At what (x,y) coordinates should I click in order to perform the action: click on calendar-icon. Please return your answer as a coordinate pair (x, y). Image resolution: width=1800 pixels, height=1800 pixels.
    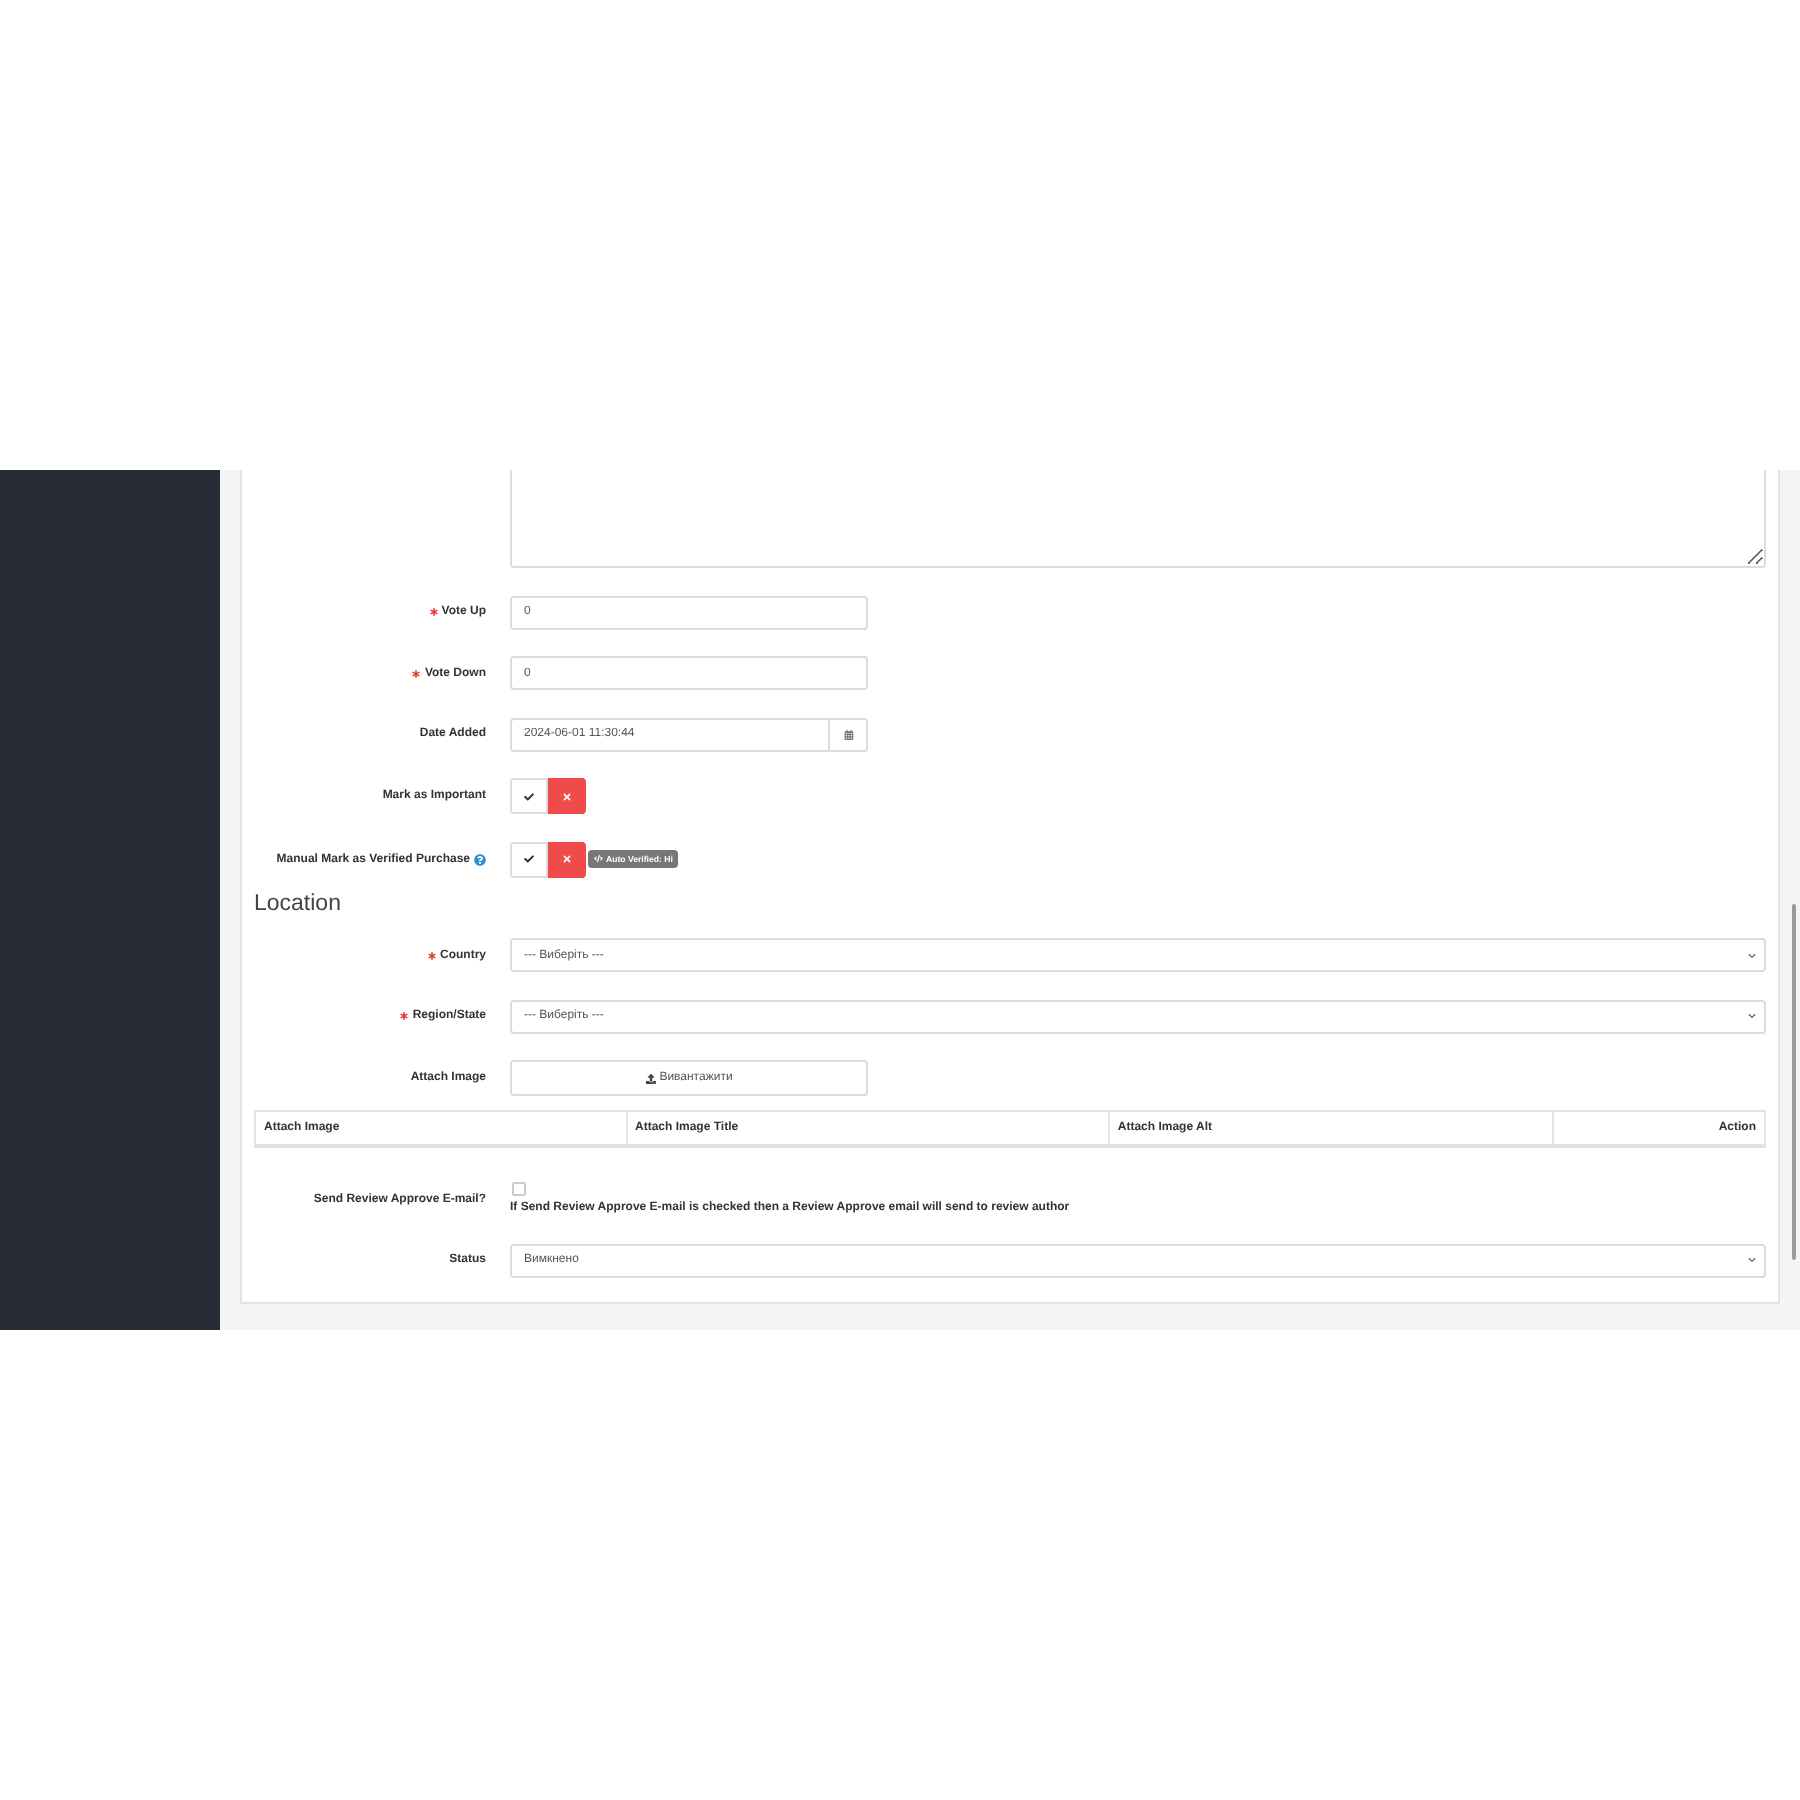
    Looking at the image, I should click on (848, 734).